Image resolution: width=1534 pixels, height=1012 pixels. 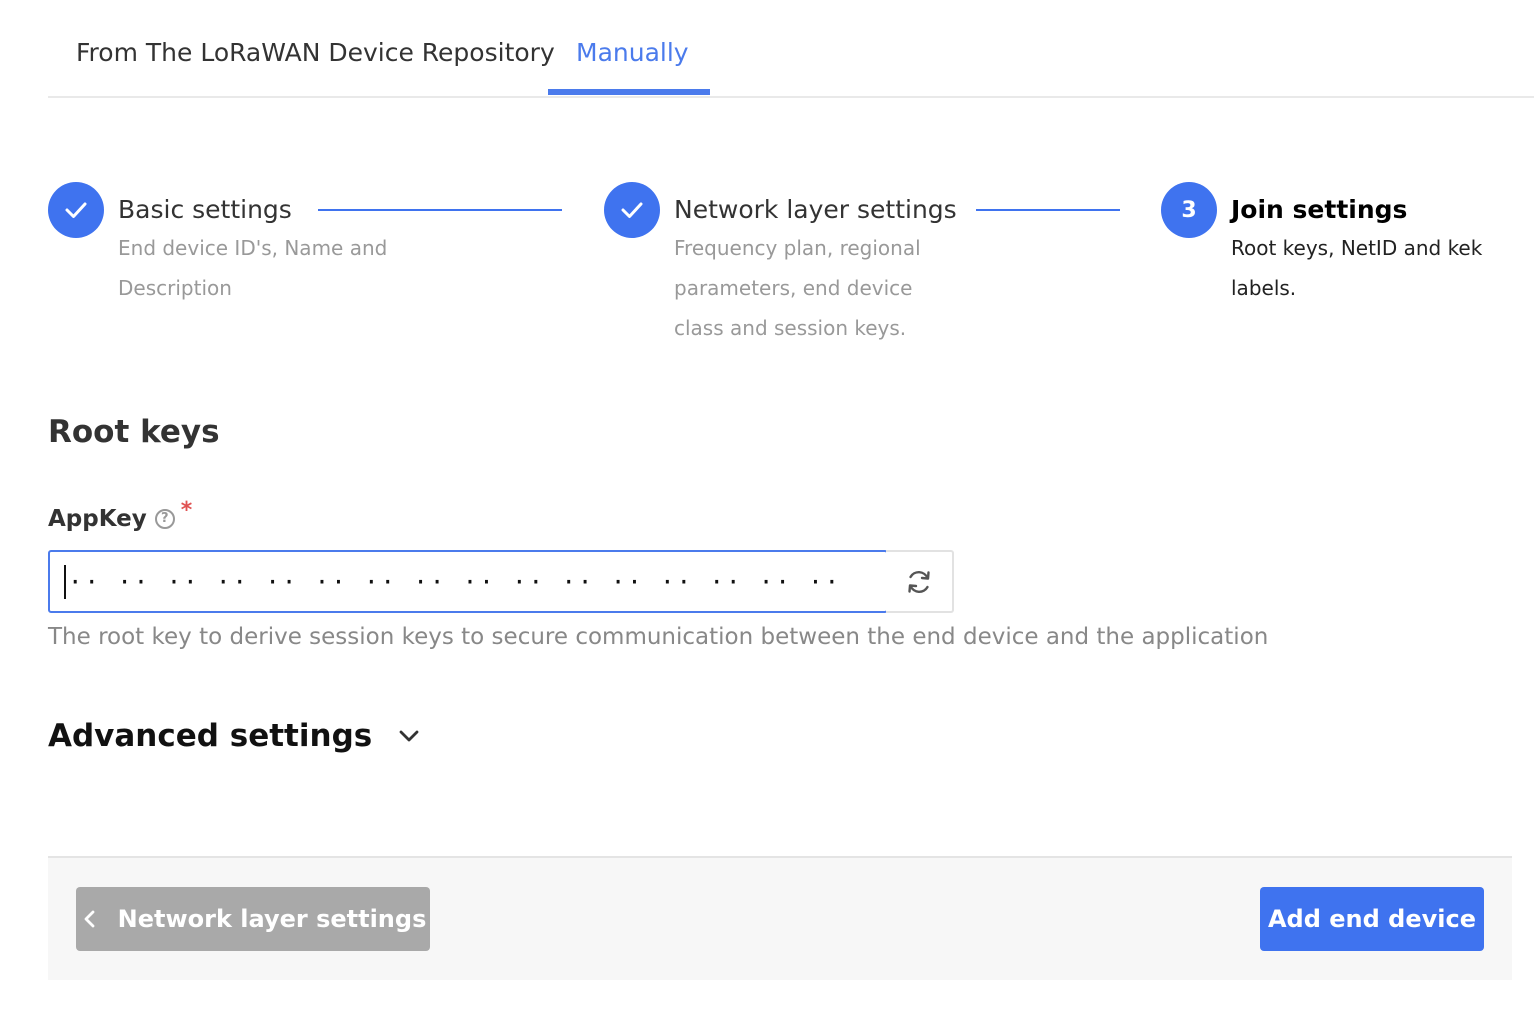 I want to click on chevron-down-icon, so click(x=409, y=736).